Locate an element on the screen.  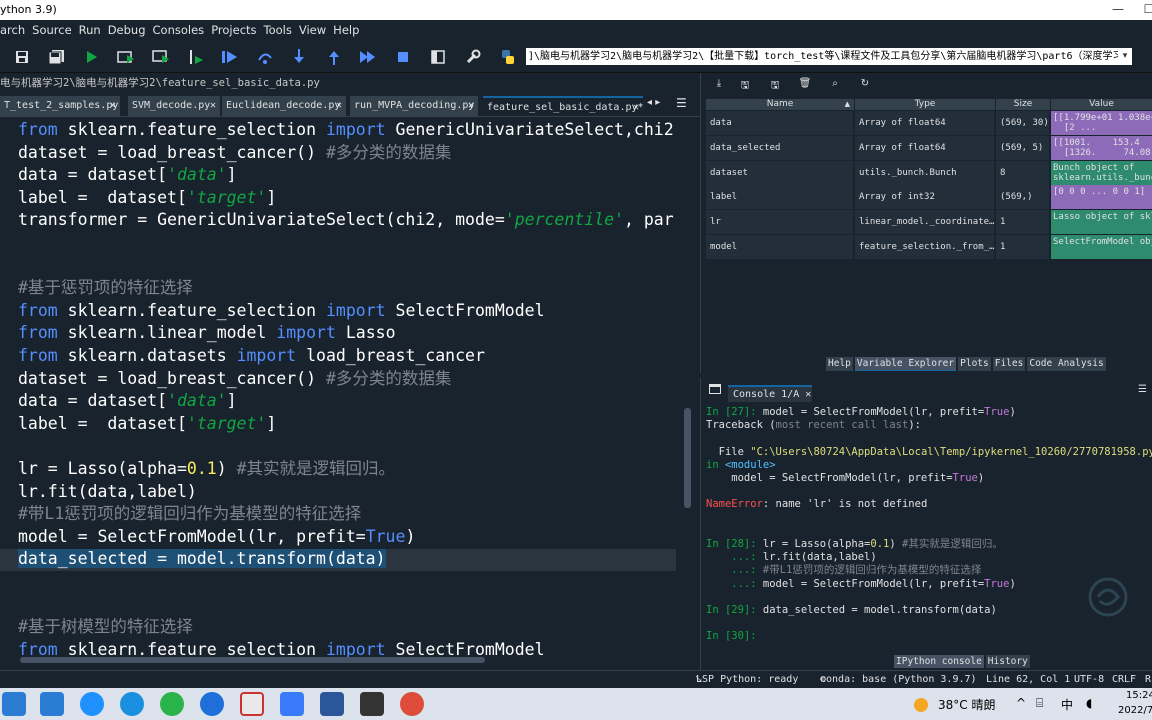
taskbar-qq-icon is located at coordinates (92, 704).